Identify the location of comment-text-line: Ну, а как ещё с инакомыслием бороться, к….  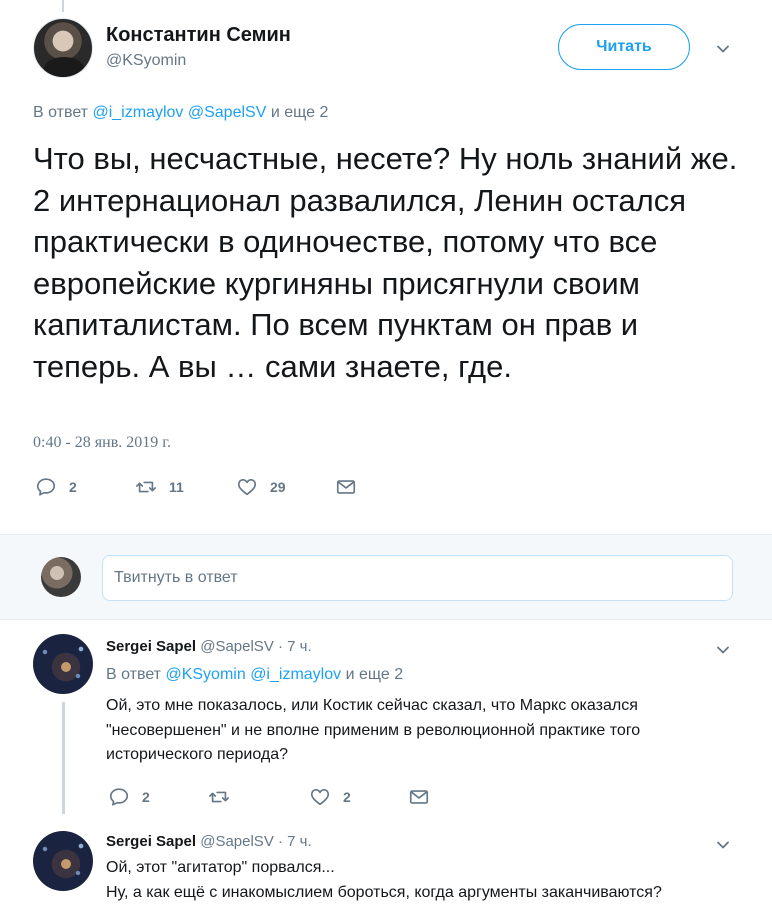
(384, 892).